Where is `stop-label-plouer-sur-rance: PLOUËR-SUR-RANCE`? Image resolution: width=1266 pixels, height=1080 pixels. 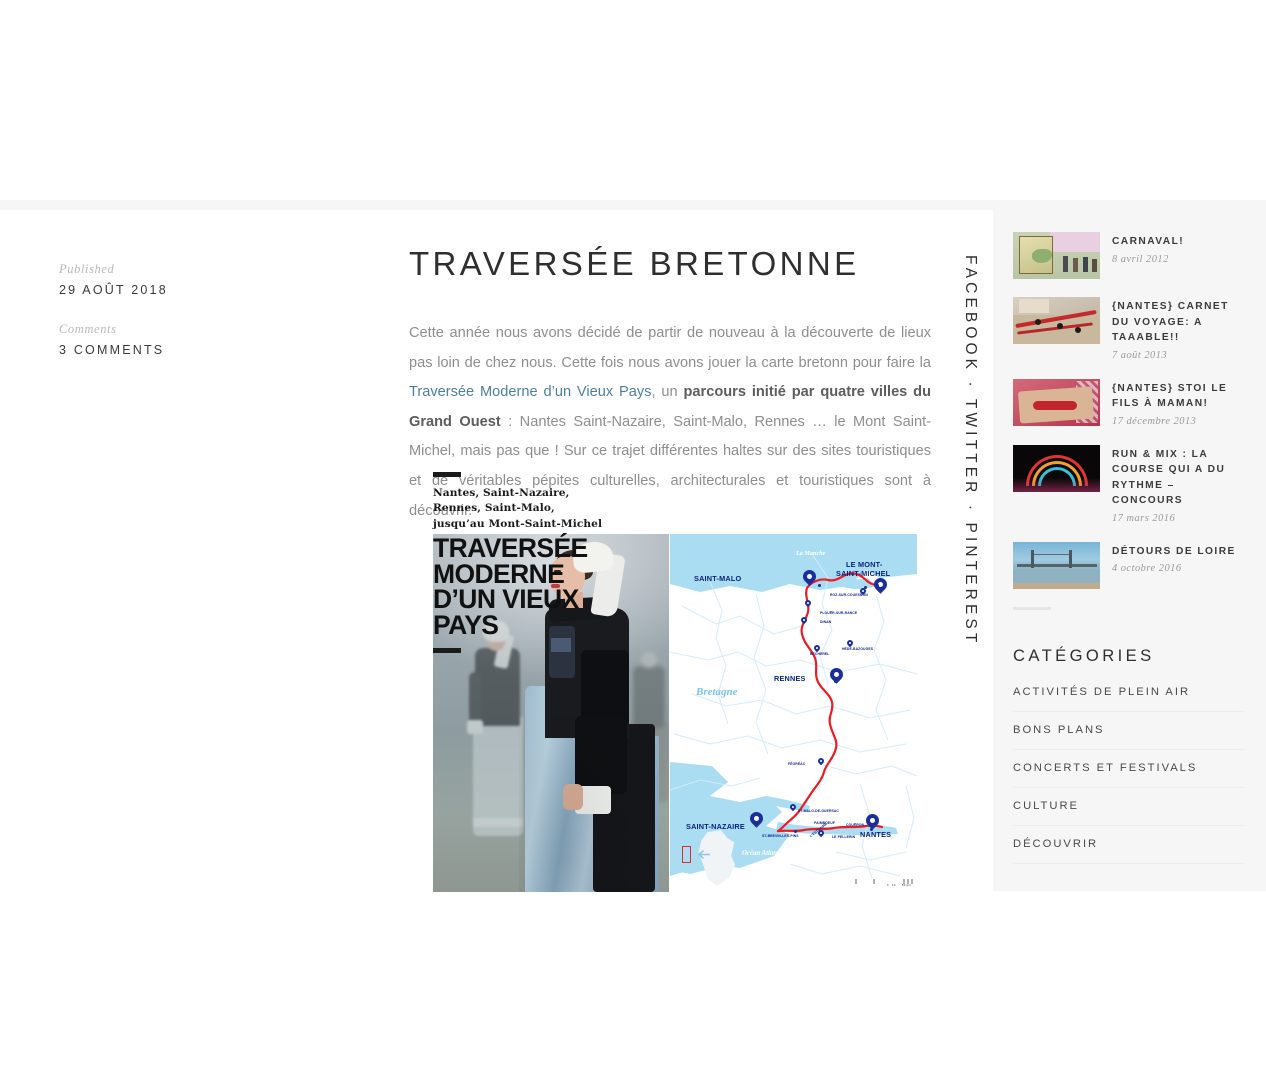
stop-label-plouer-sur-rance: PLOUËR-SUR-RANCE is located at coordinates (839, 613).